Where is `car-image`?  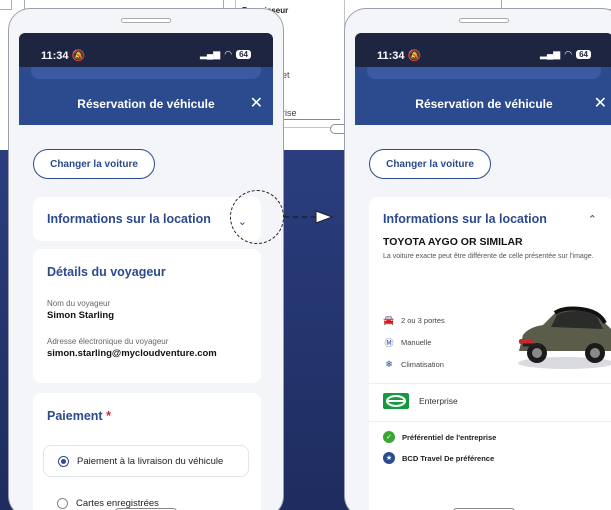 car-image is located at coordinates (564, 337).